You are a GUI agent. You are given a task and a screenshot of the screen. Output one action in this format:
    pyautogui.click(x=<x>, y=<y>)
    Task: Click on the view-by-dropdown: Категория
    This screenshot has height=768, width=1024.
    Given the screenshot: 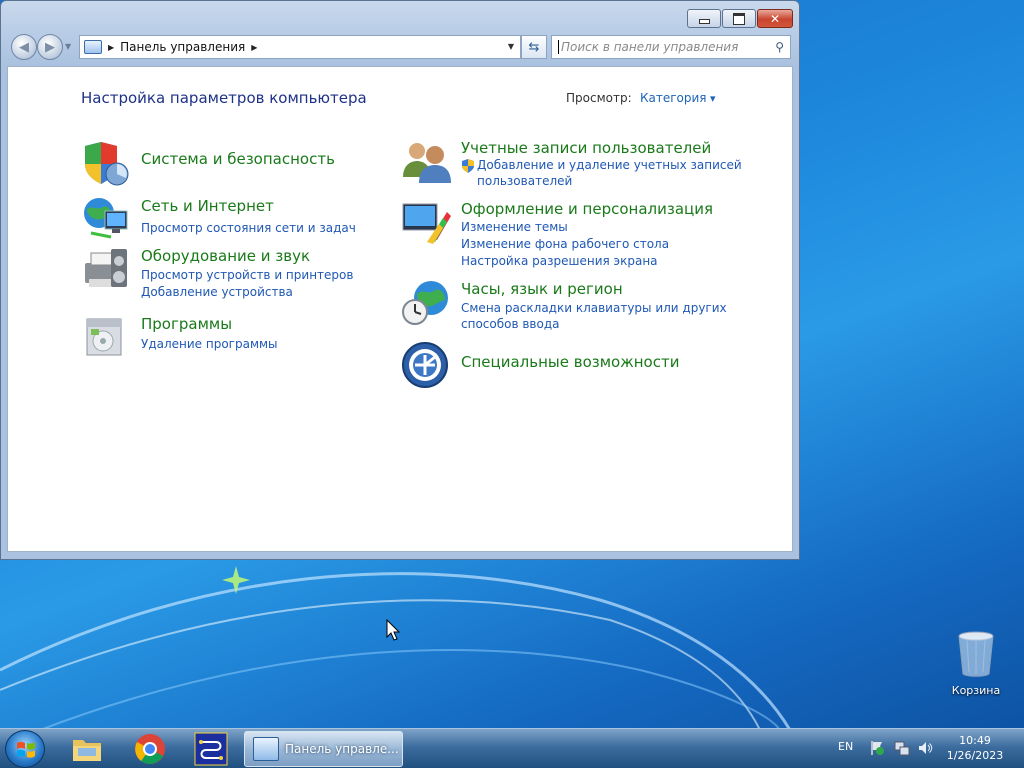 What is the action you would take?
    pyautogui.click(x=678, y=98)
    